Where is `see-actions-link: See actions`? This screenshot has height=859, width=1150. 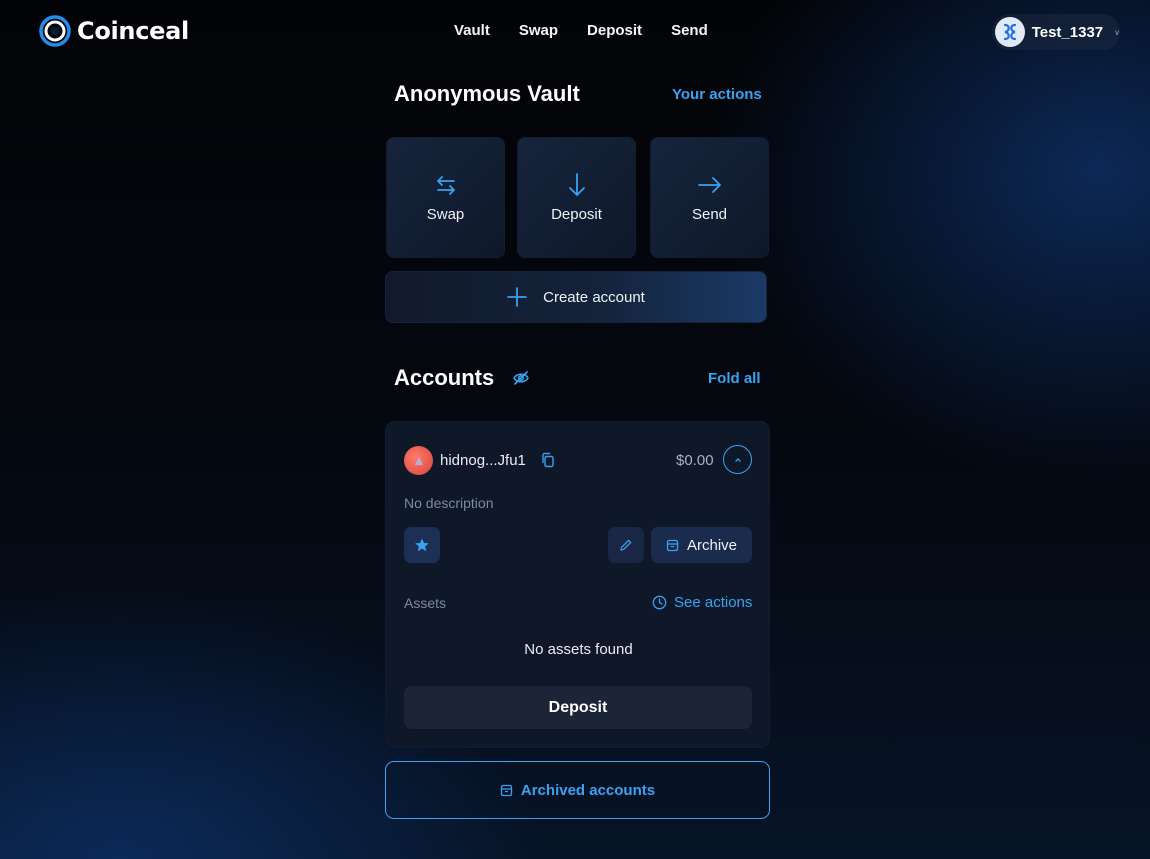
see-actions-link: See actions is located at coordinates (702, 602).